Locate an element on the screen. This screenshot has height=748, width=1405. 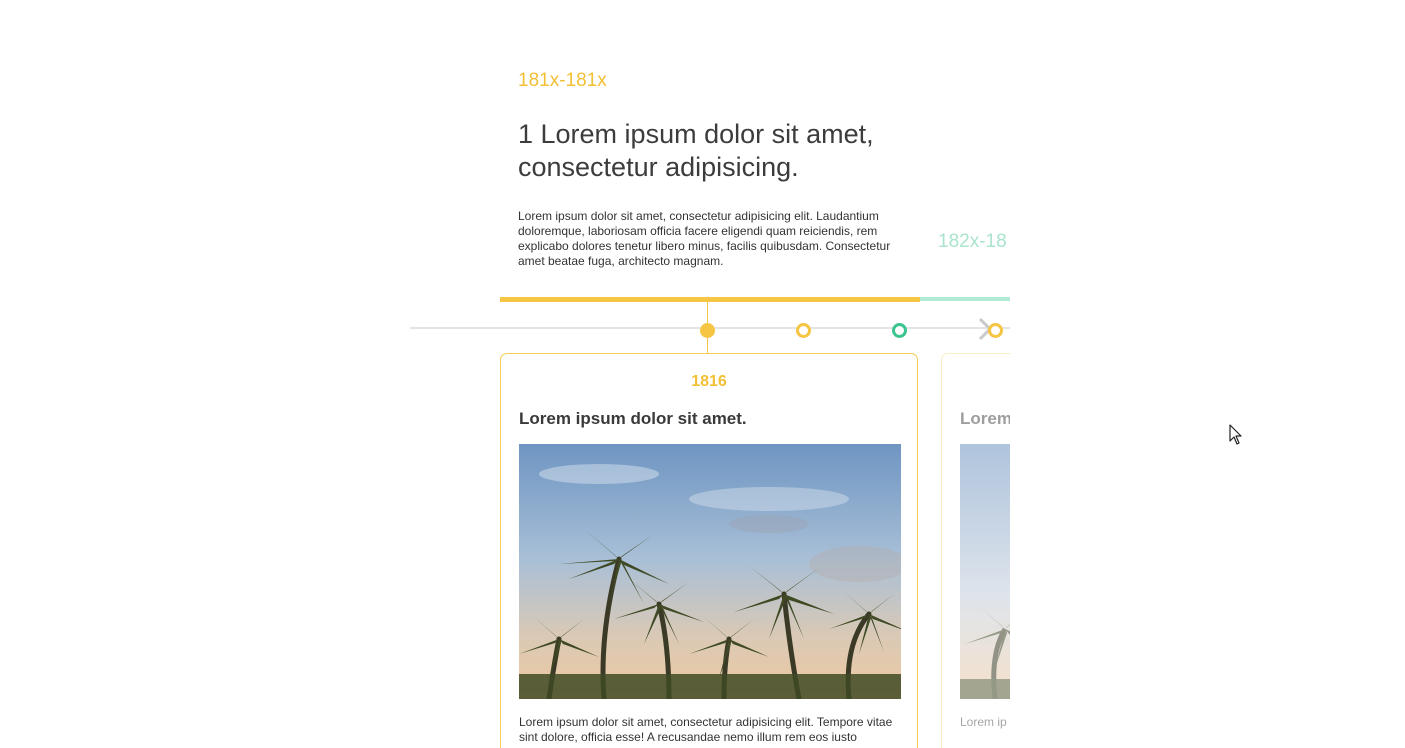
active-period-progress-bar is located at coordinates (710, 299).